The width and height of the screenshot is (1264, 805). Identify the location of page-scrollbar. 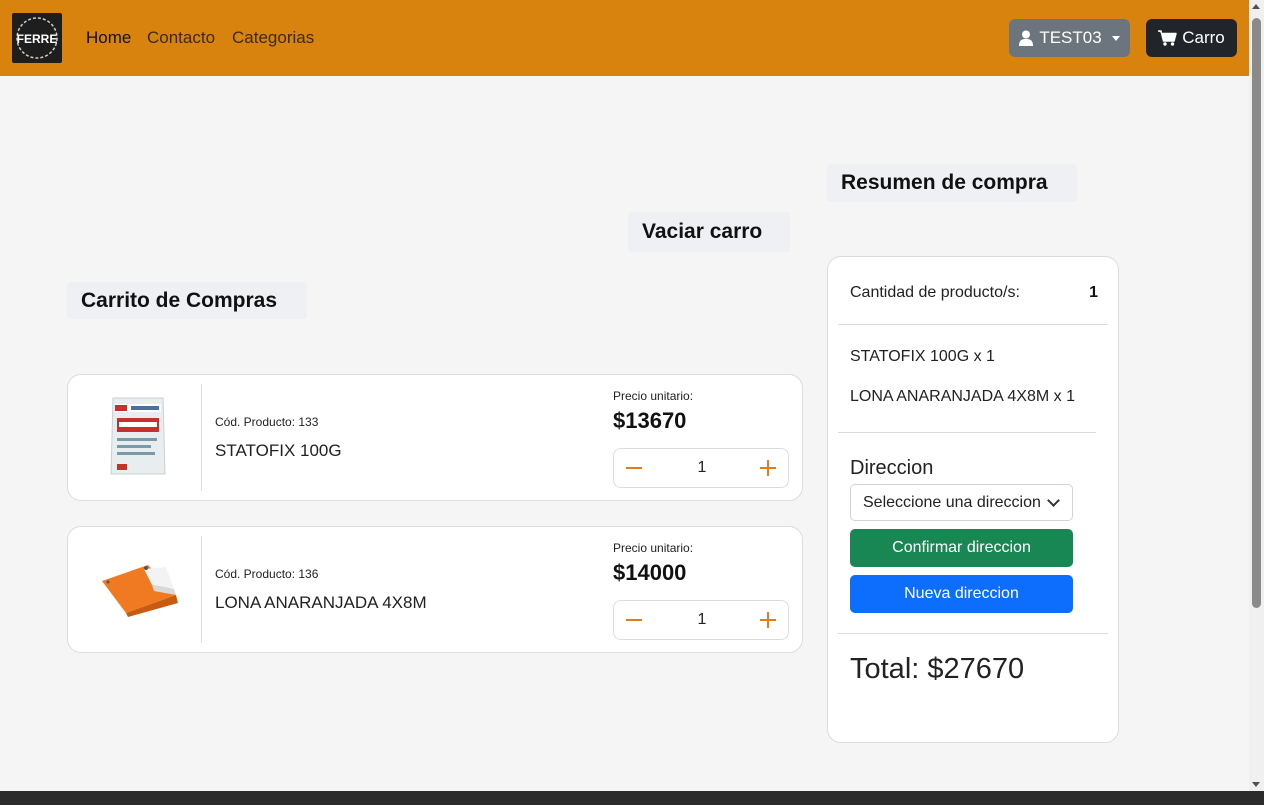
(1256, 395).